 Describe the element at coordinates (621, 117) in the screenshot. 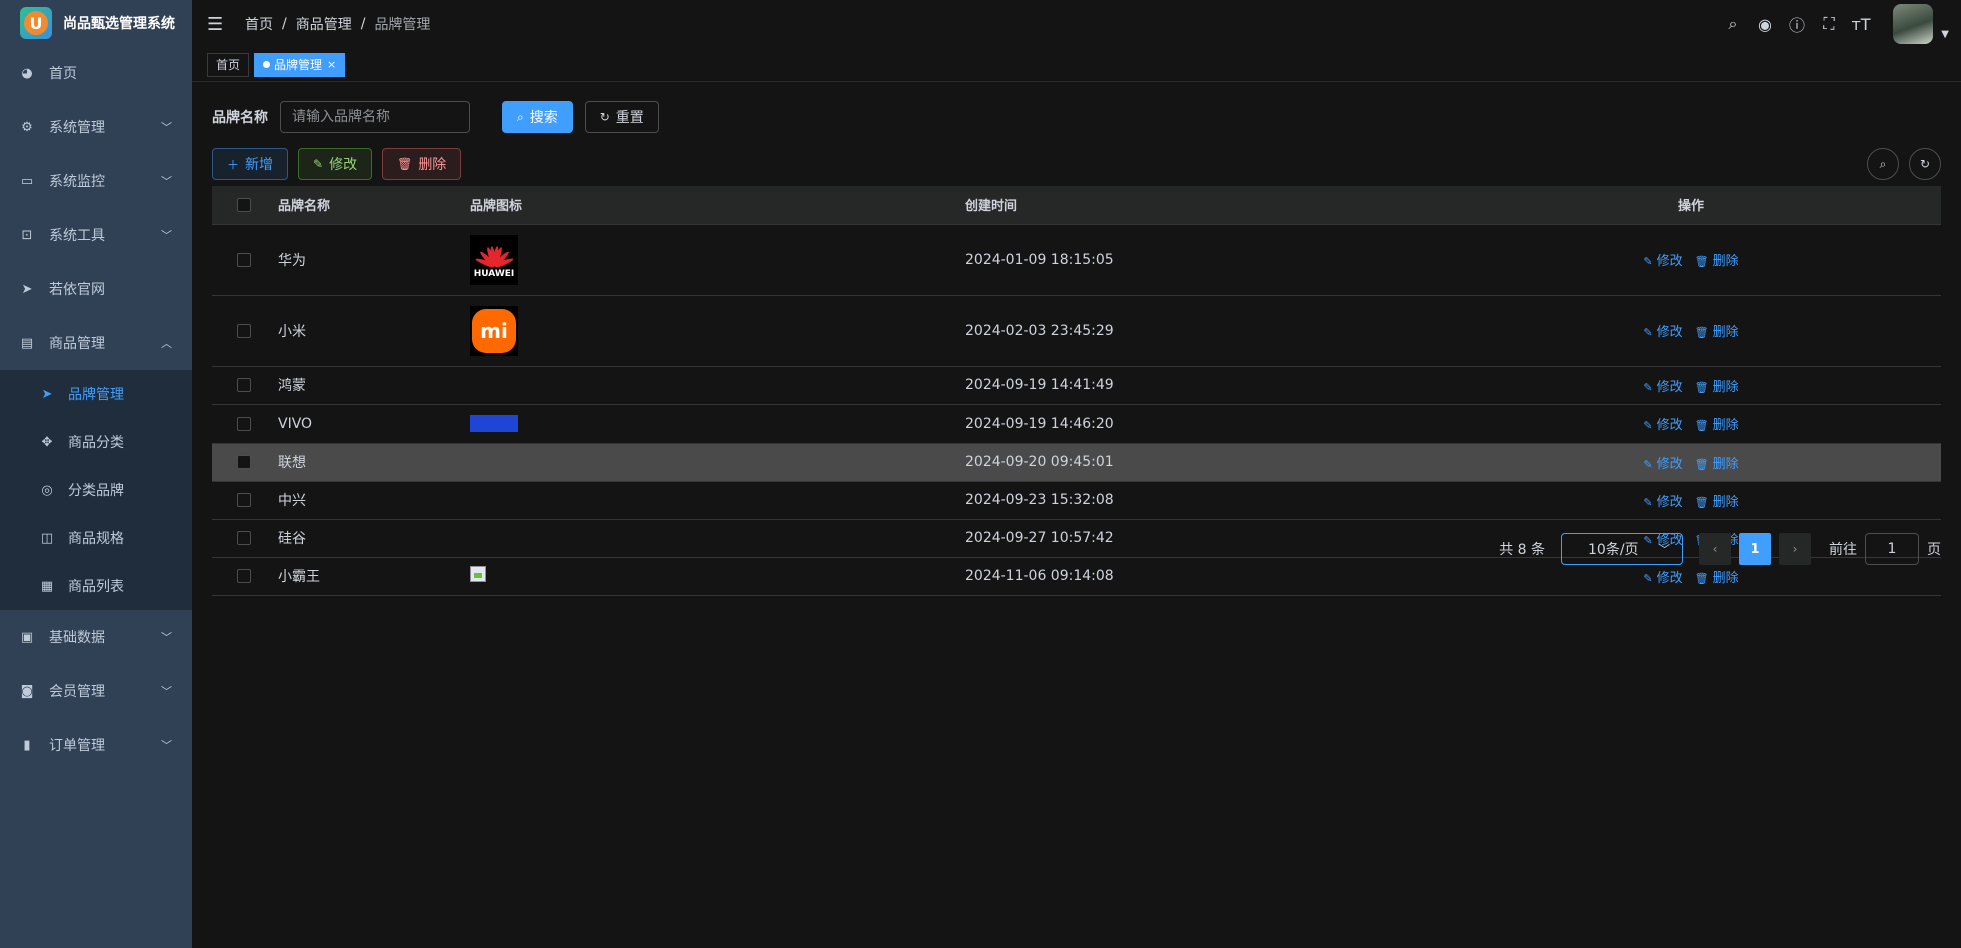

I see `reset-button: ↻ 重置` at that location.